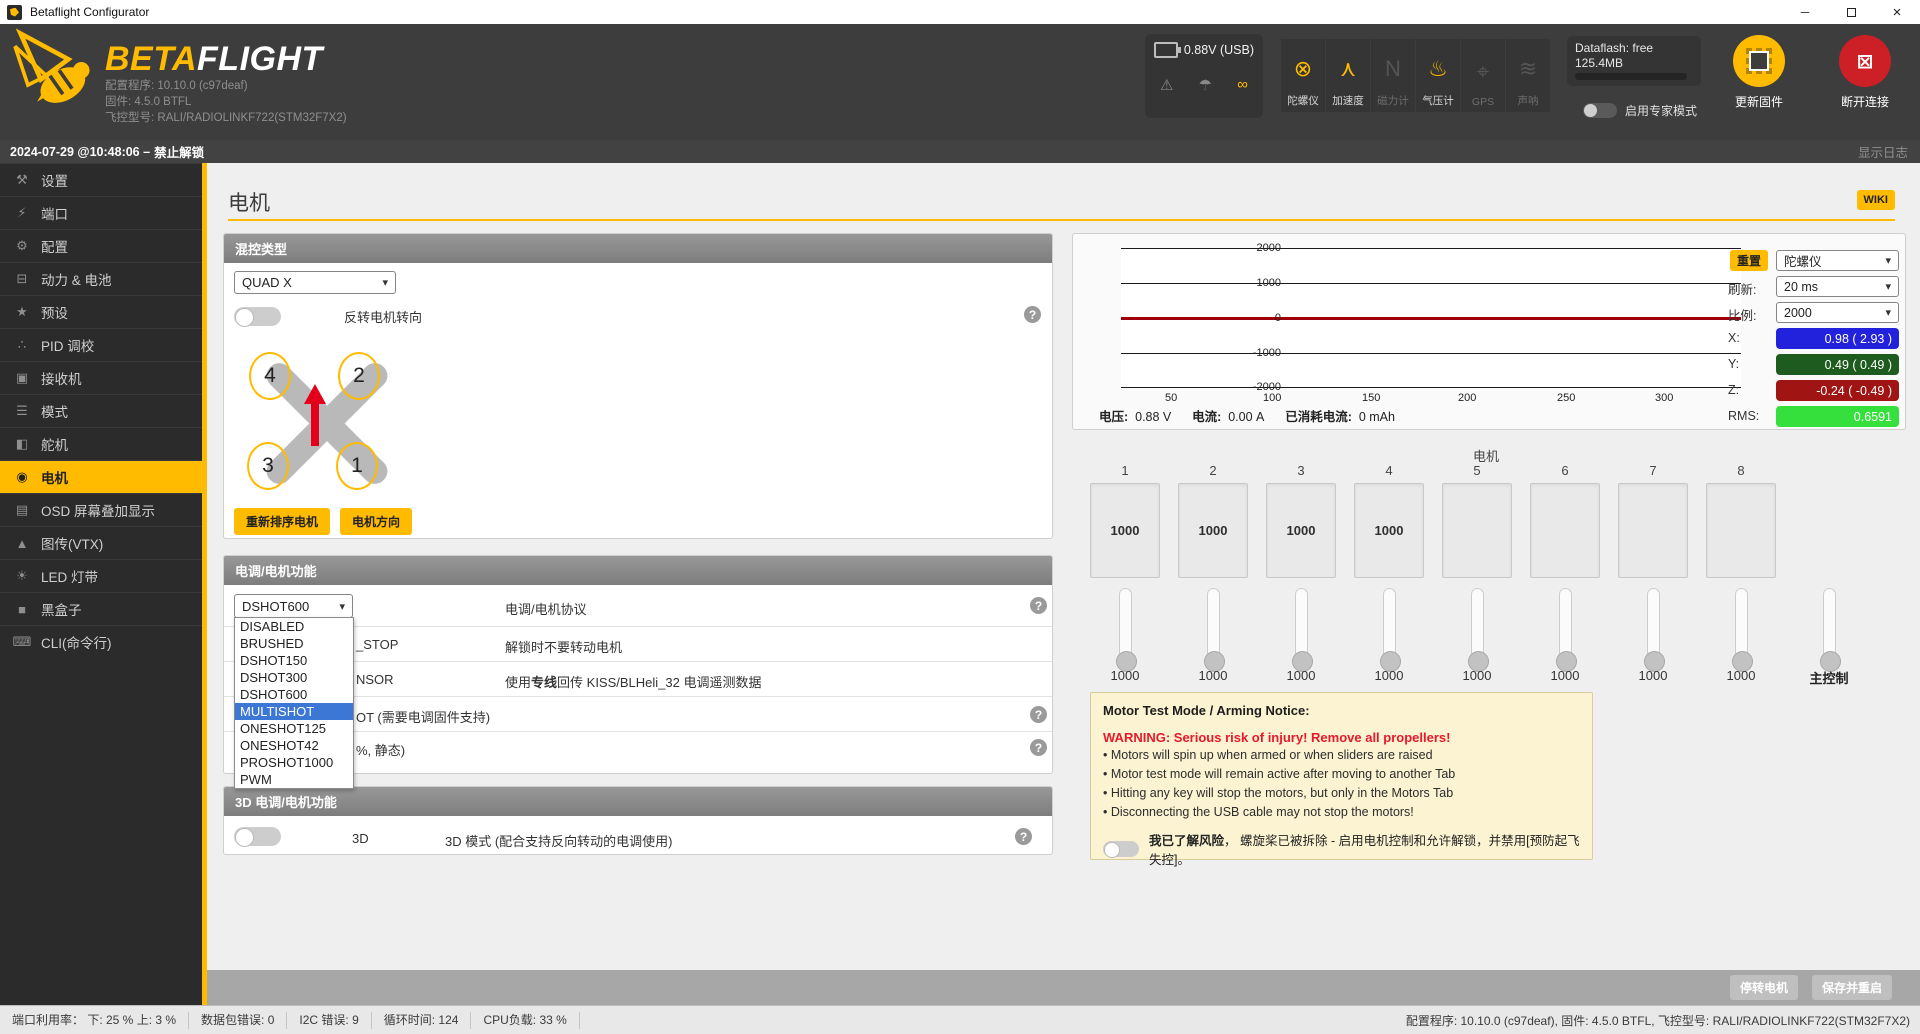 The height and width of the screenshot is (1034, 1920). What do you see at coordinates (22, 443) in the screenshot?
I see `servo-icon: ◧` at bounding box center [22, 443].